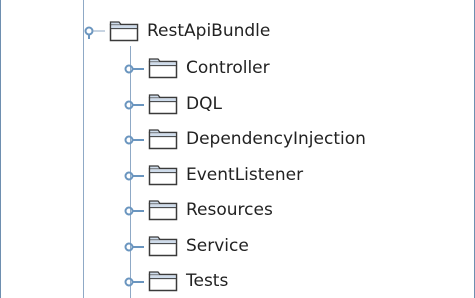 The image size is (475, 298). Describe the element at coordinates (229, 210) in the screenshot. I see `tree-node-label: Resources` at that location.